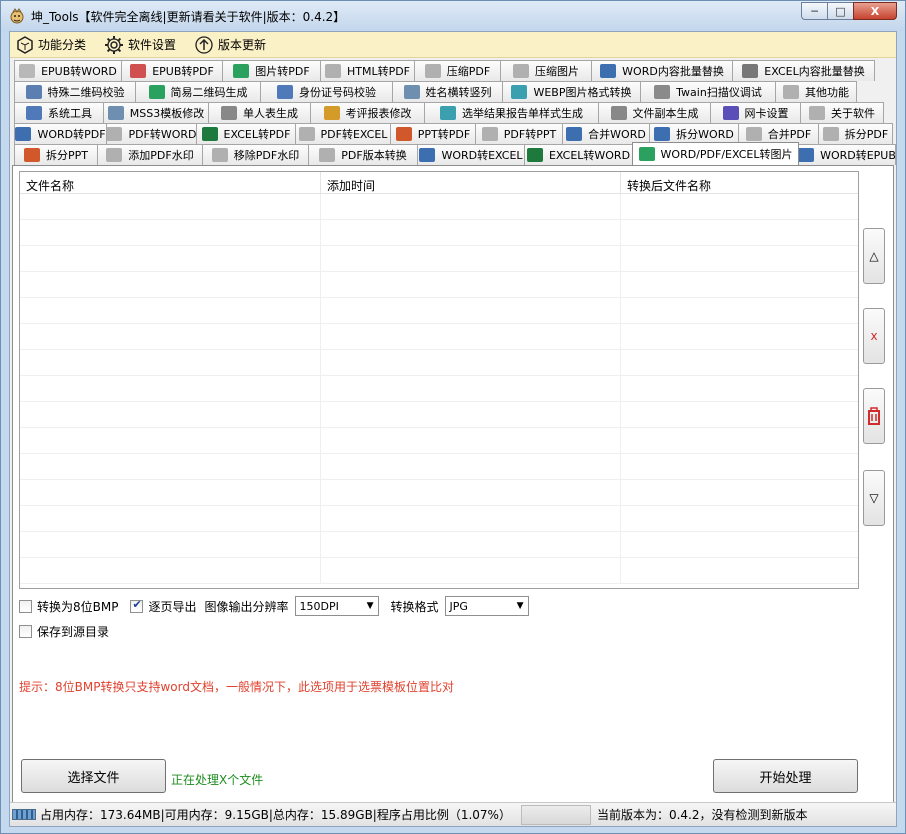 This screenshot has width=906, height=834. Describe the element at coordinates (140, 45) in the screenshot. I see `menu-settings: 软件设置` at that location.